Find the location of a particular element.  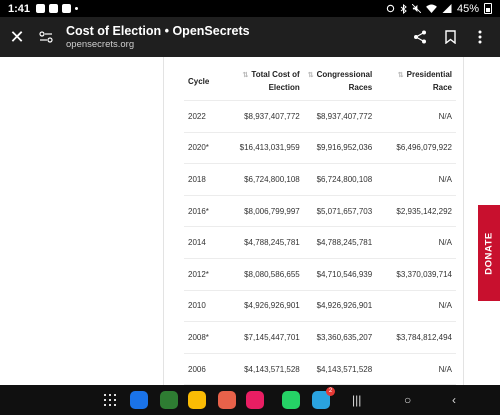

battery-percent: 45% is located at coordinates (467, 8).